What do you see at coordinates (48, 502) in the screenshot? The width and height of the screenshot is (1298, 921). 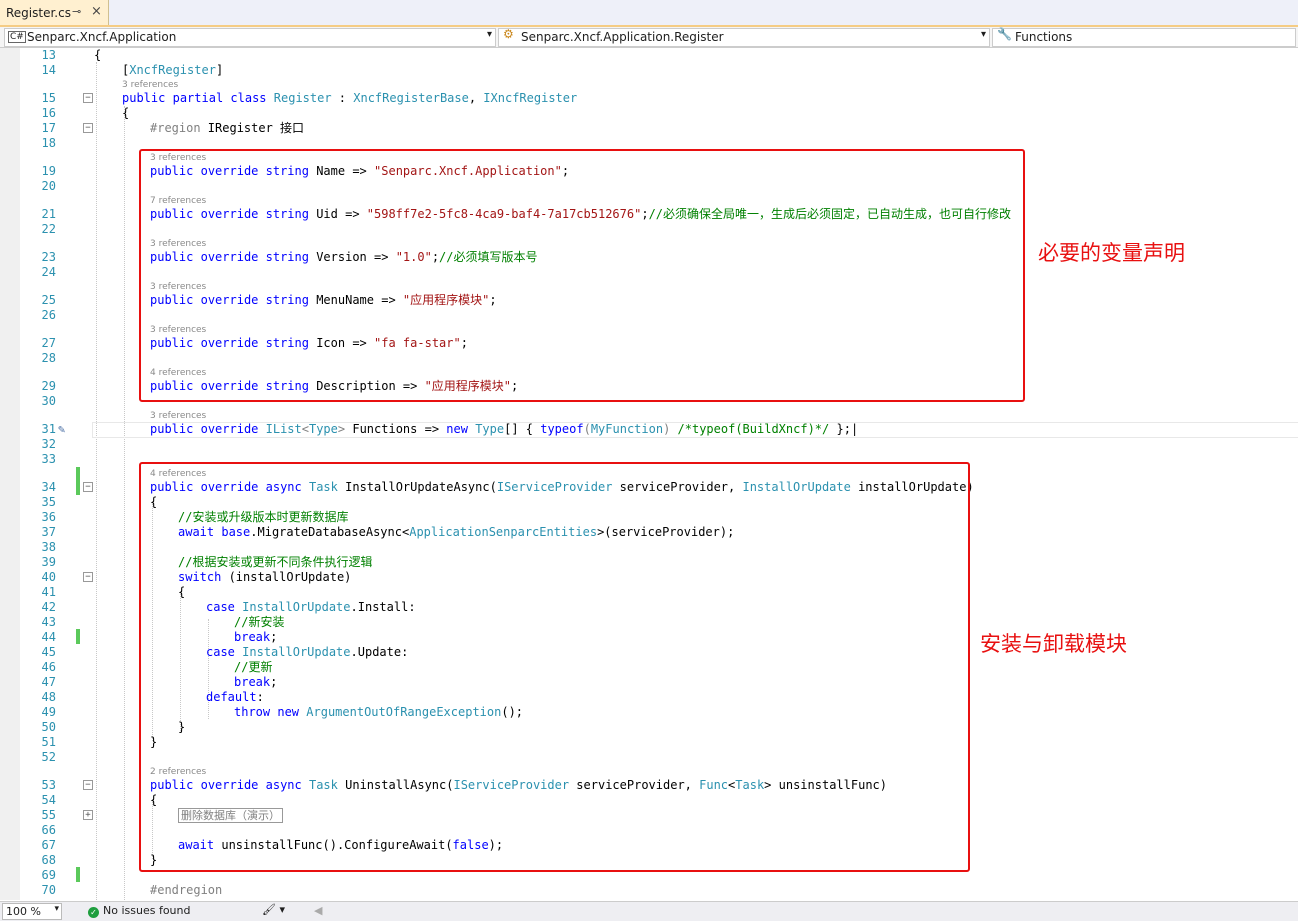 I see `line-number: 35` at bounding box center [48, 502].